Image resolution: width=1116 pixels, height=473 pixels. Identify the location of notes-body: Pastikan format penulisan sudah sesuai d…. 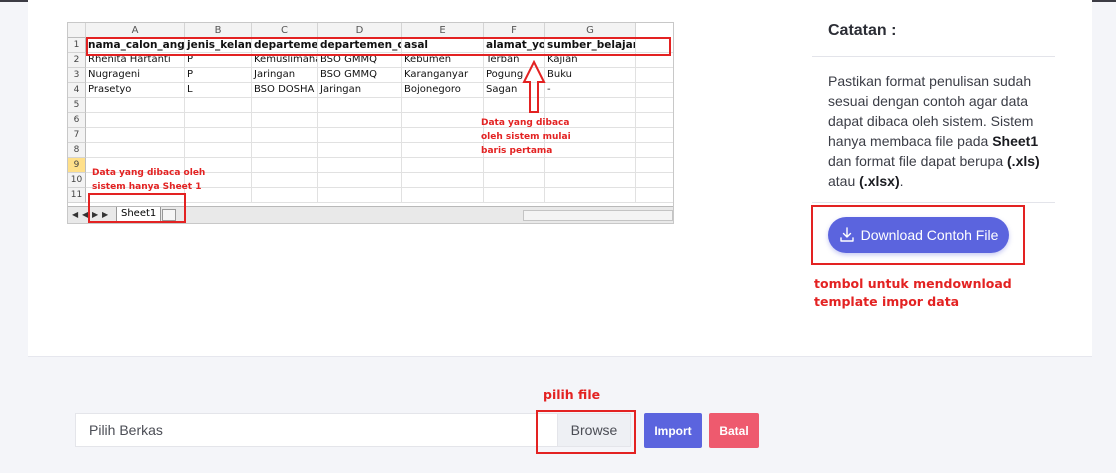
(942, 131).